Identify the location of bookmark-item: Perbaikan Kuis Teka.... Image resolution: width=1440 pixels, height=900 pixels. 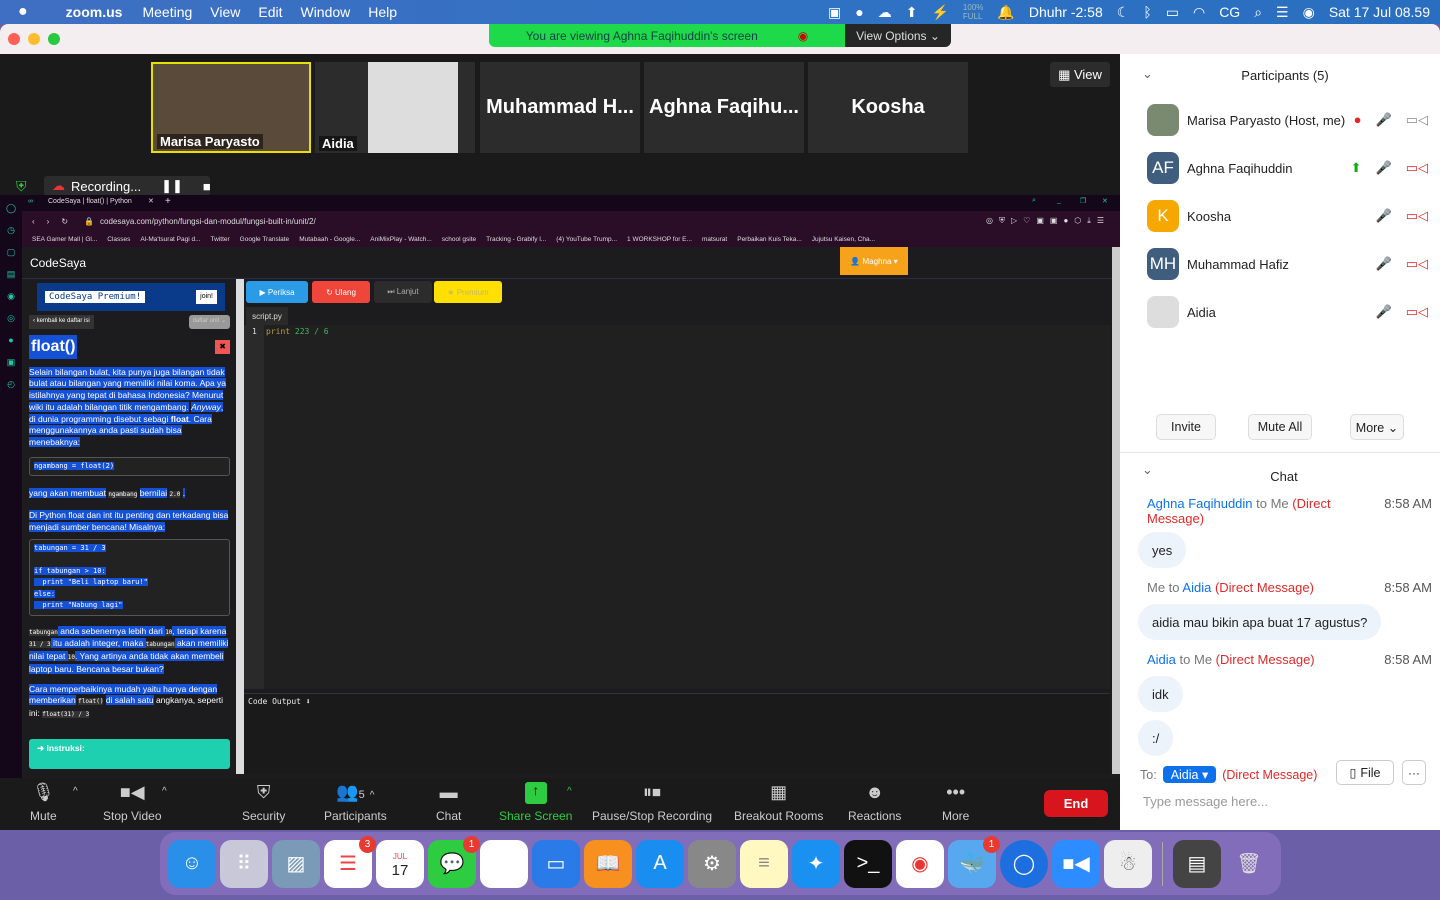
(769, 239).